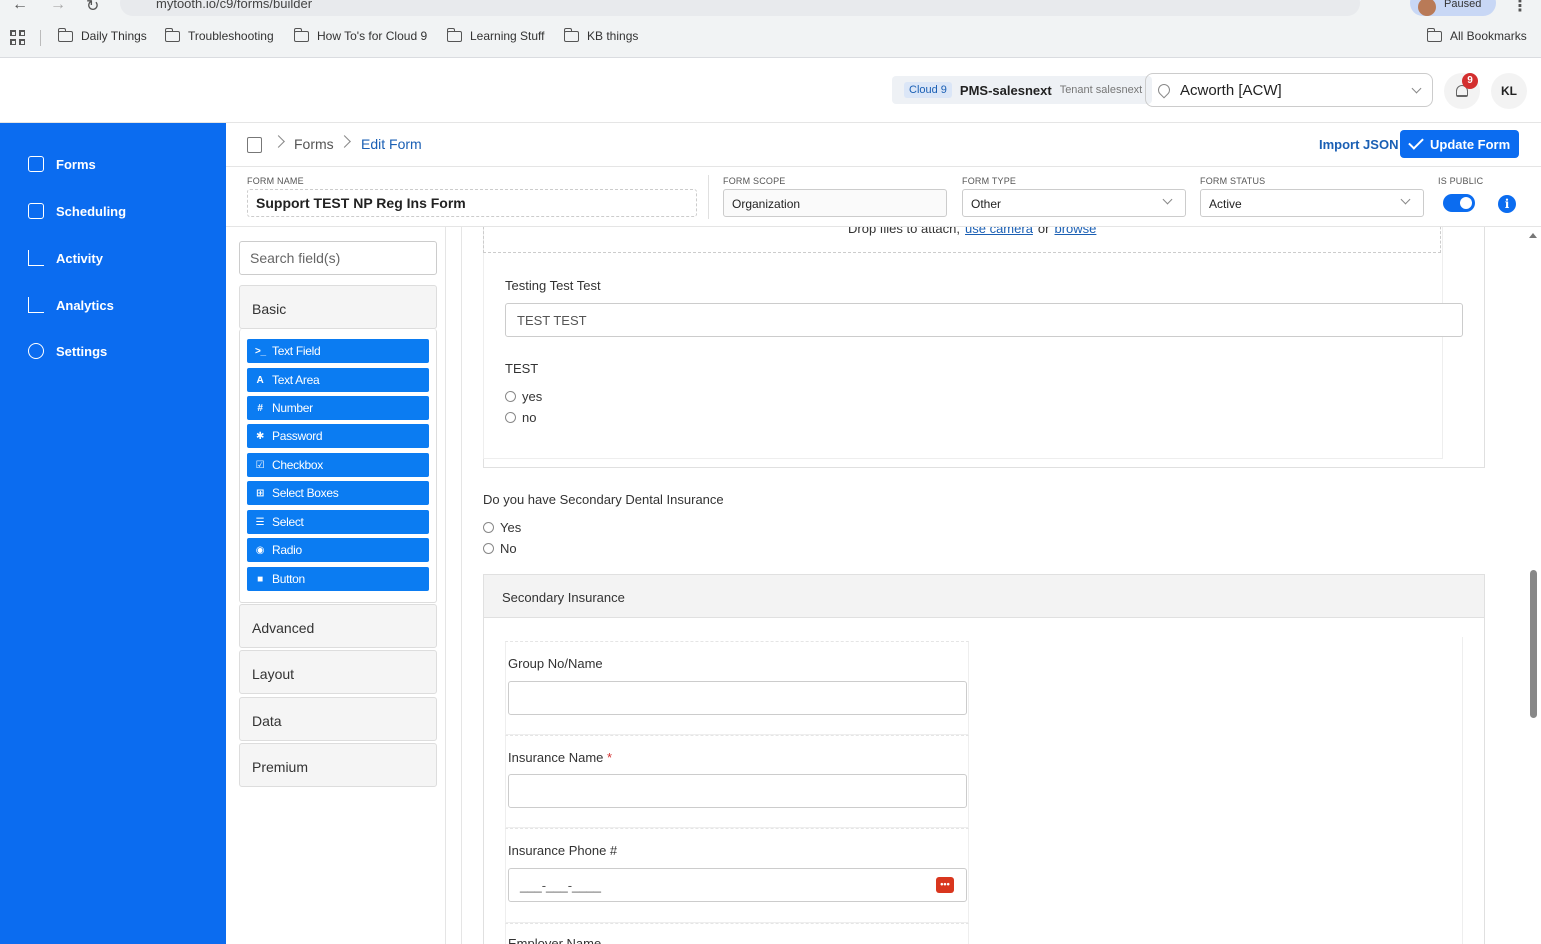 This screenshot has height=944, width=1541. I want to click on insurance-name-text: Insurance Name, so click(556, 757).